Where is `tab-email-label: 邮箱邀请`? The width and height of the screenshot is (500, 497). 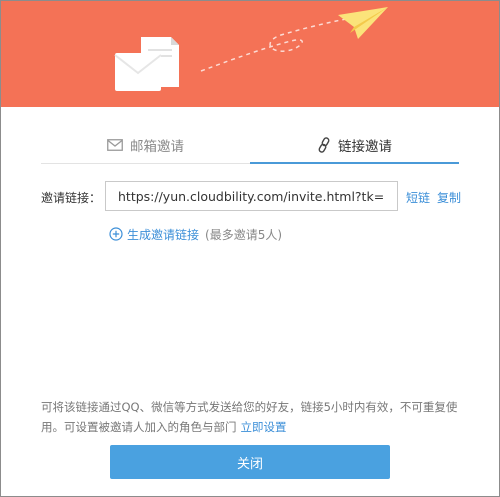 tab-email-label: 邮箱邀请 is located at coordinates (157, 147).